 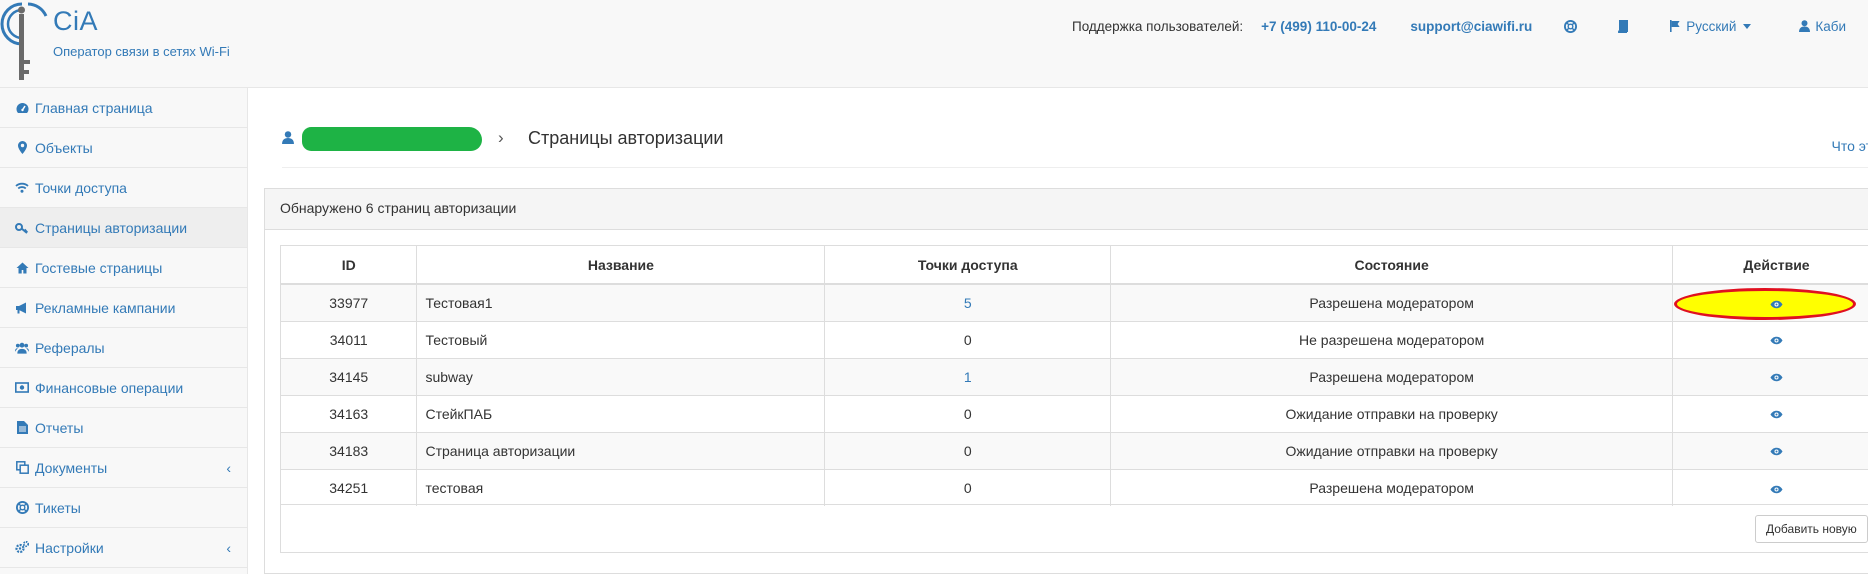 I want to click on cell-name: Тестовый, so click(x=621, y=339).